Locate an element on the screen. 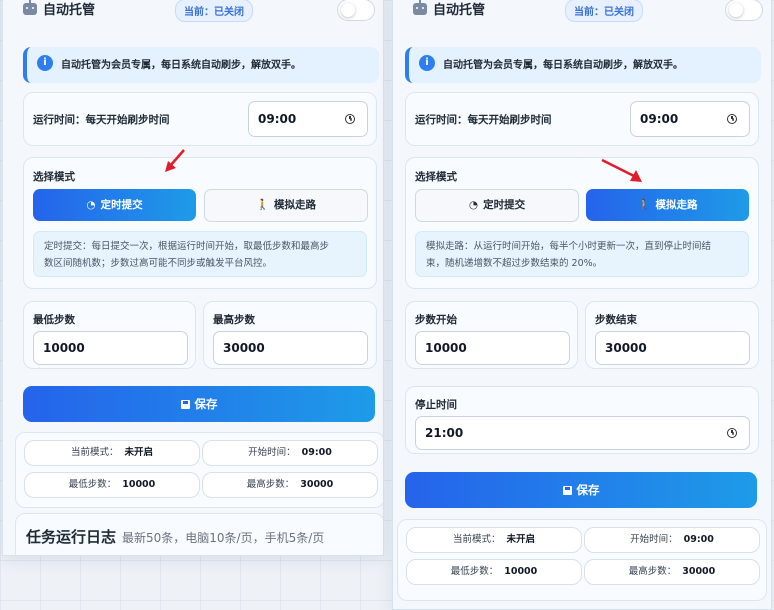 The width and height of the screenshot is (774, 610). stop-time-value: 21:00 is located at coordinates (444, 433).